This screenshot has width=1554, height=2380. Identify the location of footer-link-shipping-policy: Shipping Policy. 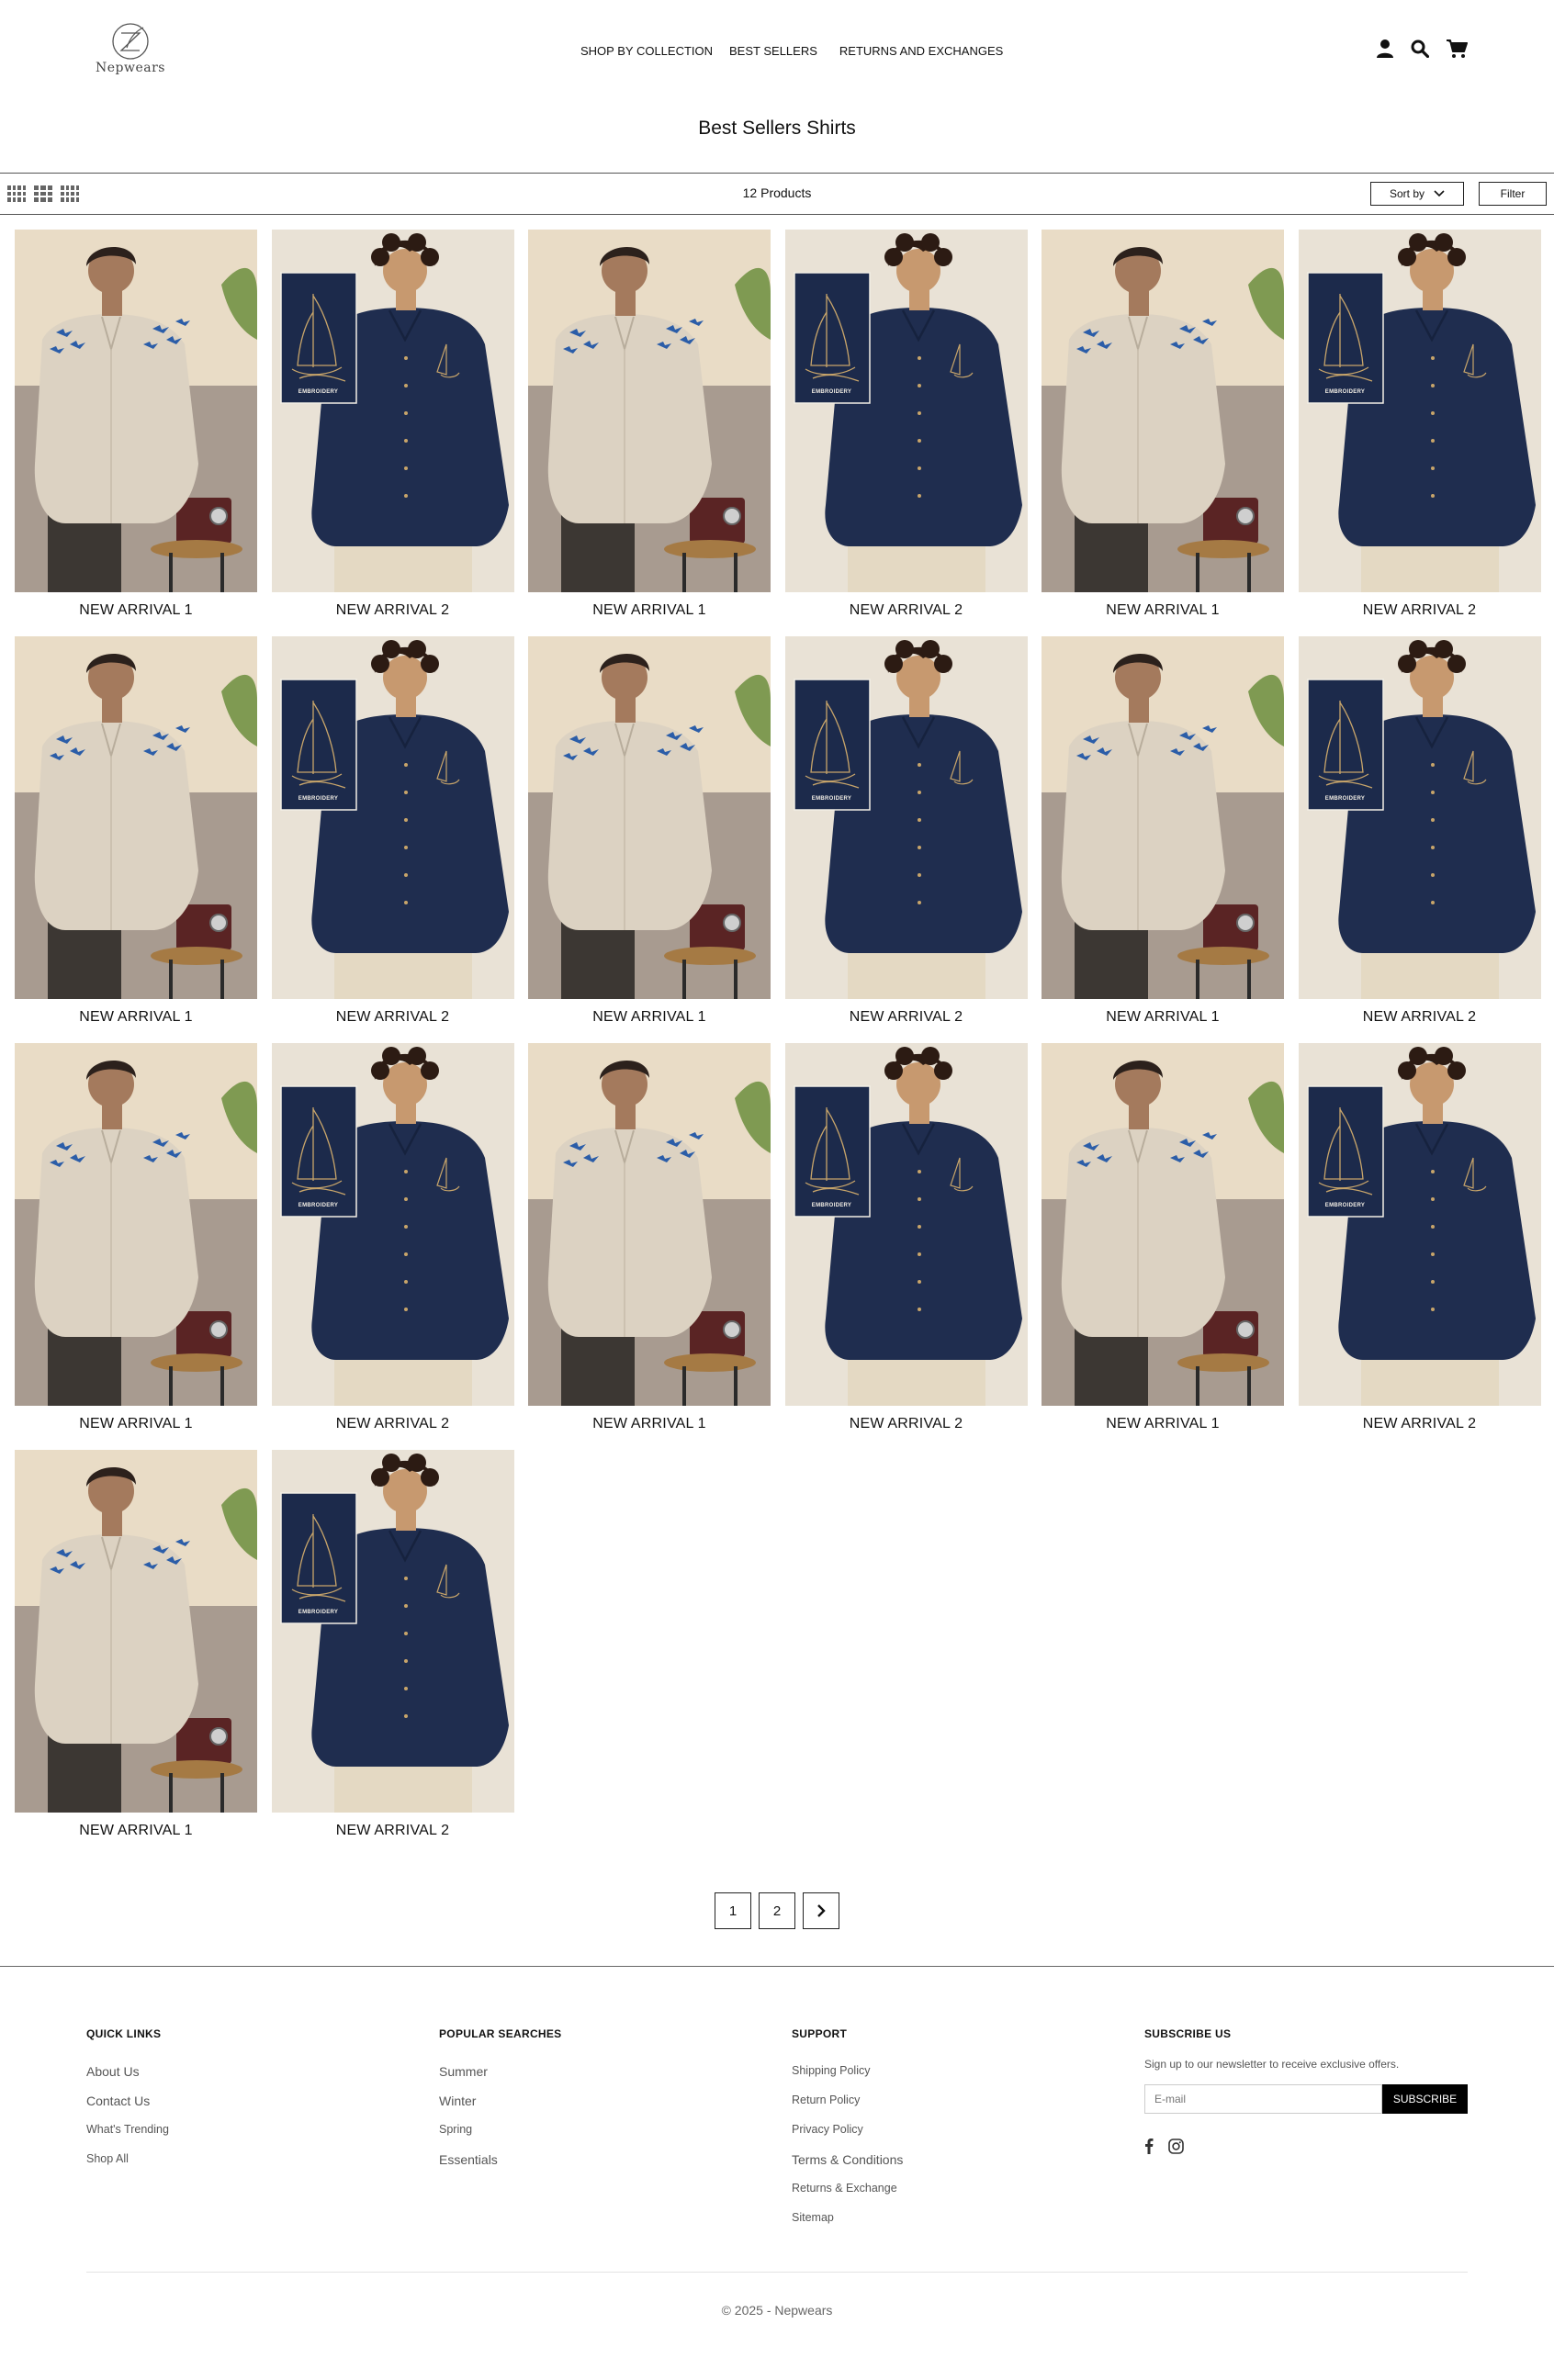
(848, 2079).